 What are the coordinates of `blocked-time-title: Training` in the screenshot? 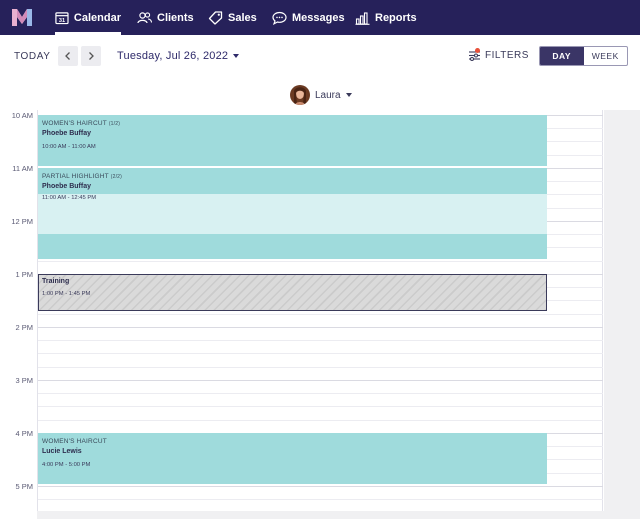 It's located at (56, 281).